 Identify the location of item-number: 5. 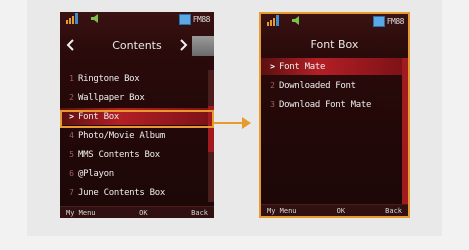
(71, 154).